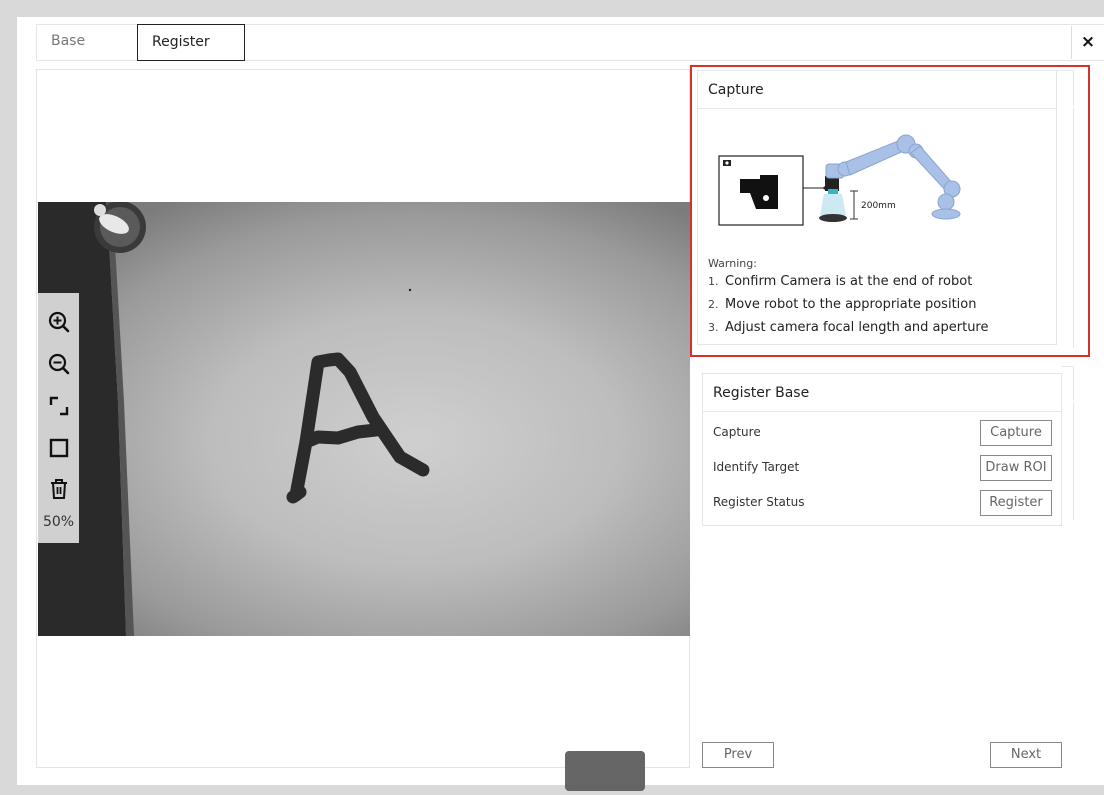  Describe the element at coordinates (842, 304) in the screenshot. I see `warning-item: 2. Move robot to the appropriate position` at that location.